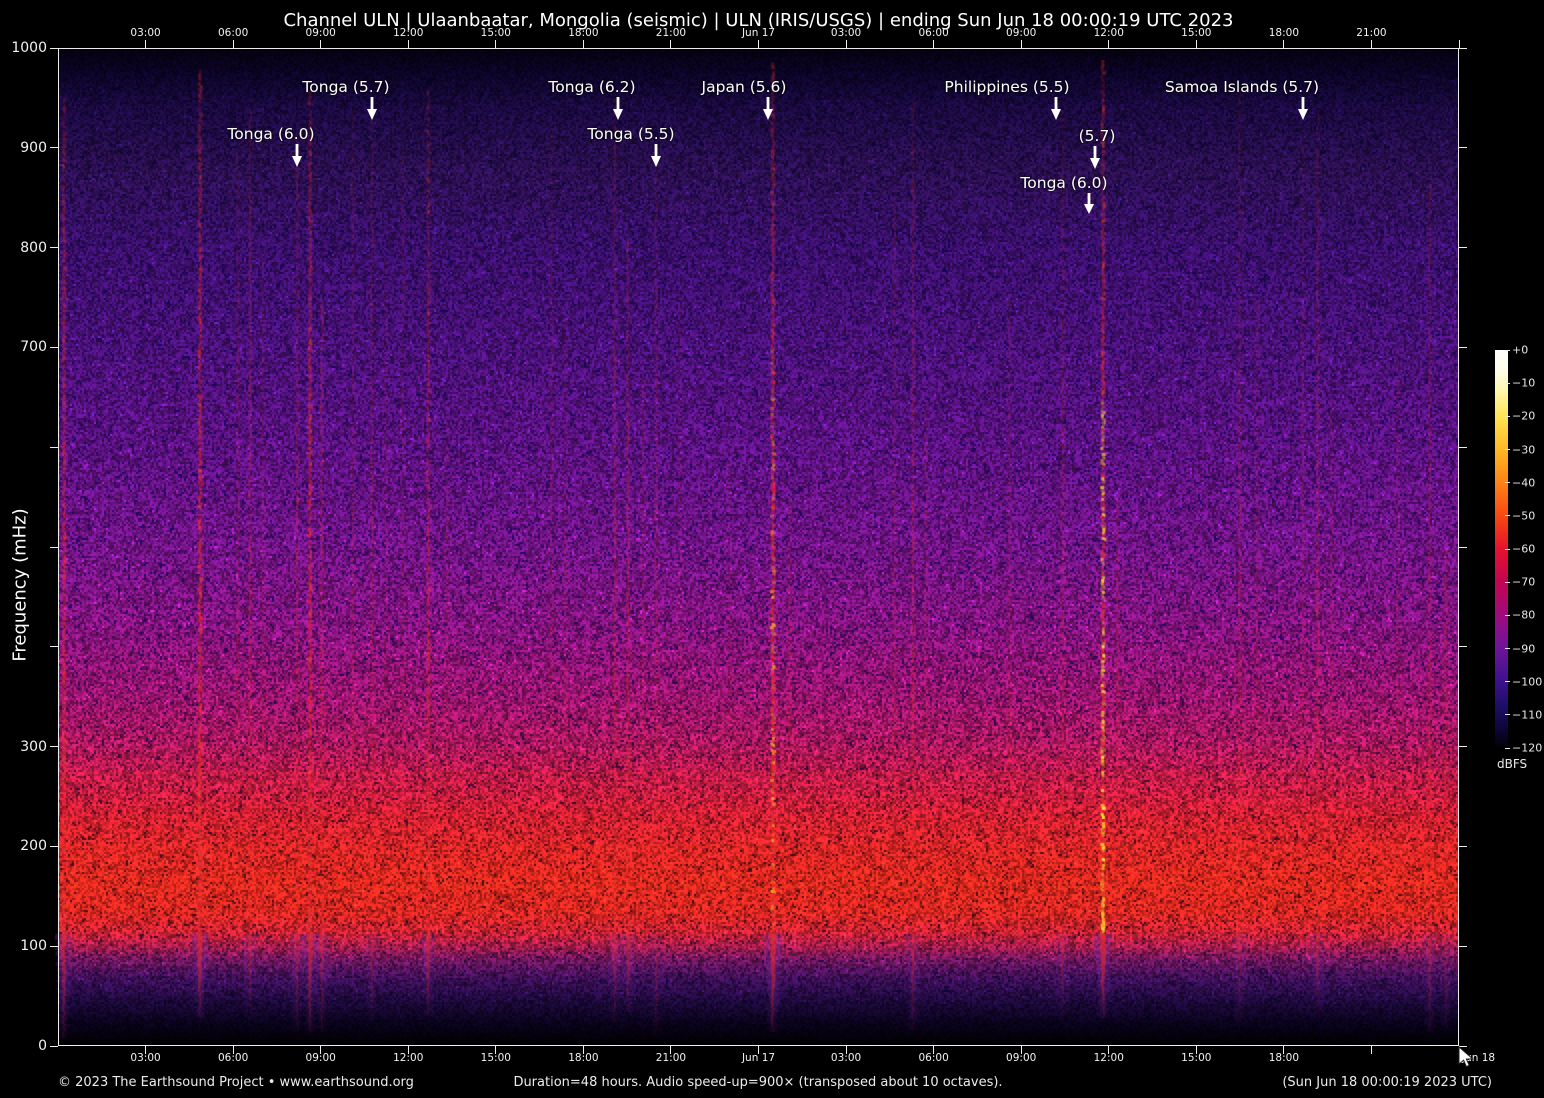 The width and height of the screenshot is (1544, 1098). Describe the element at coordinates (33, 846) in the screenshot. I see `y-tick-label: 200` at that location.